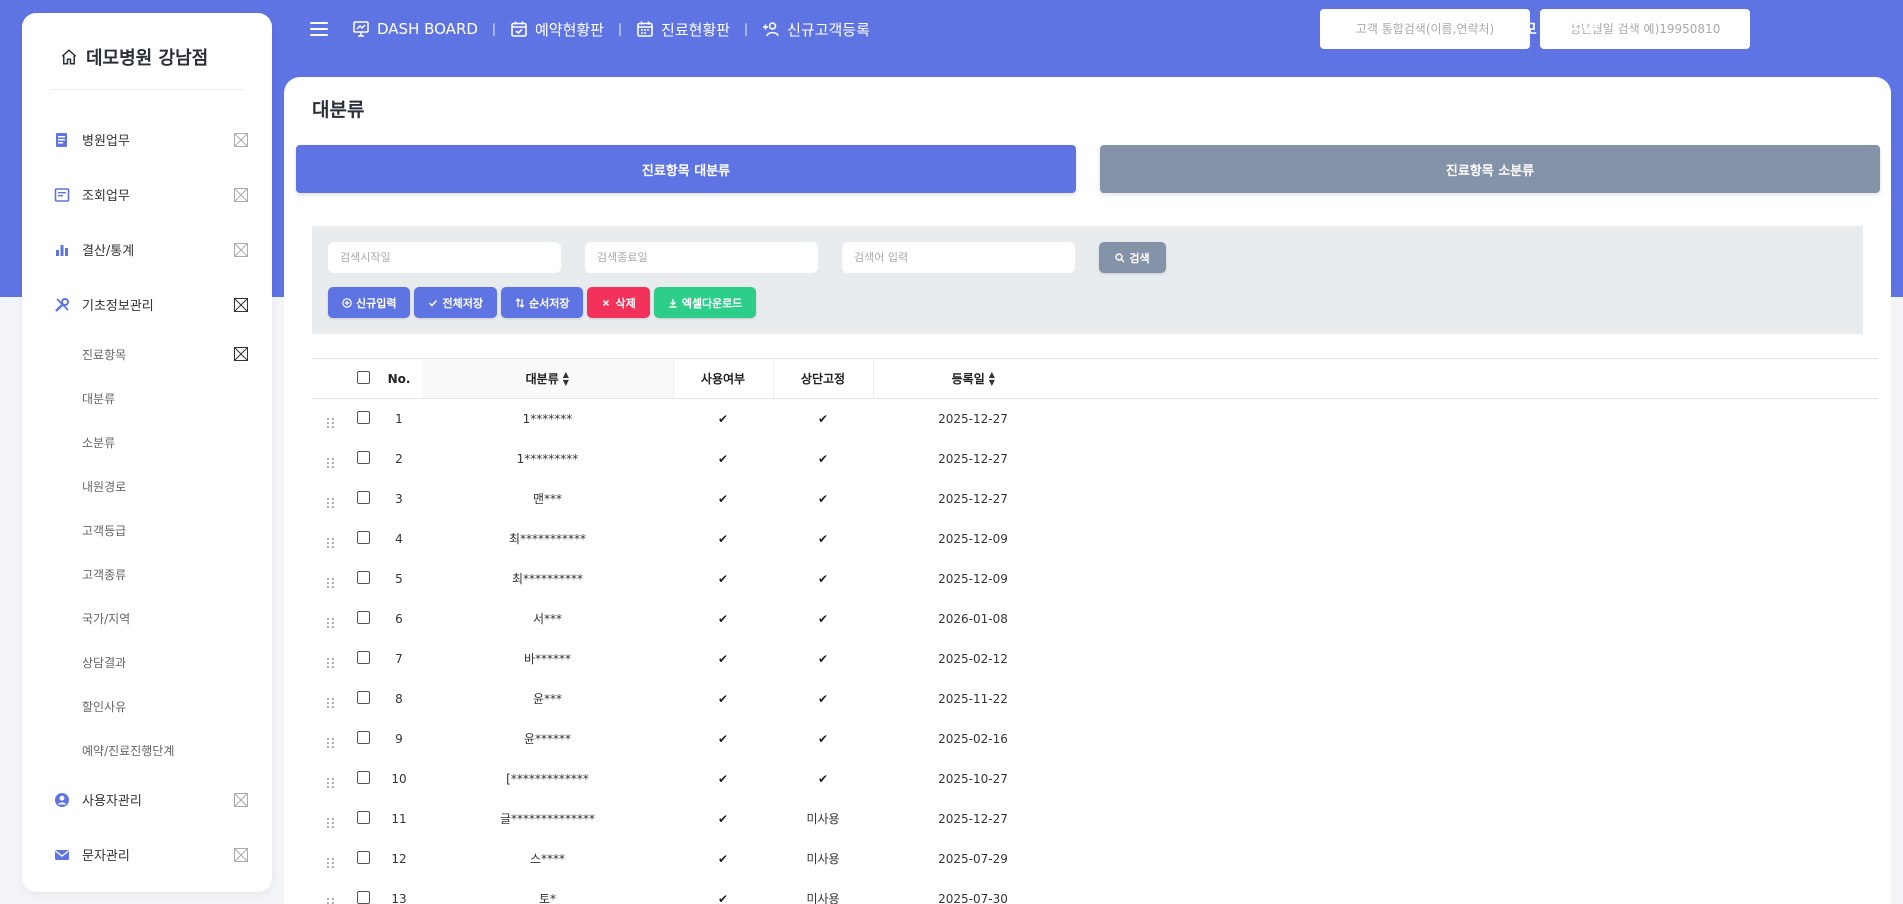 The height and width of the screenshot is (904, 1903). Describe the element at coordinates (547, 891) in the screenshot. I see `row-category: 토*` at that location.